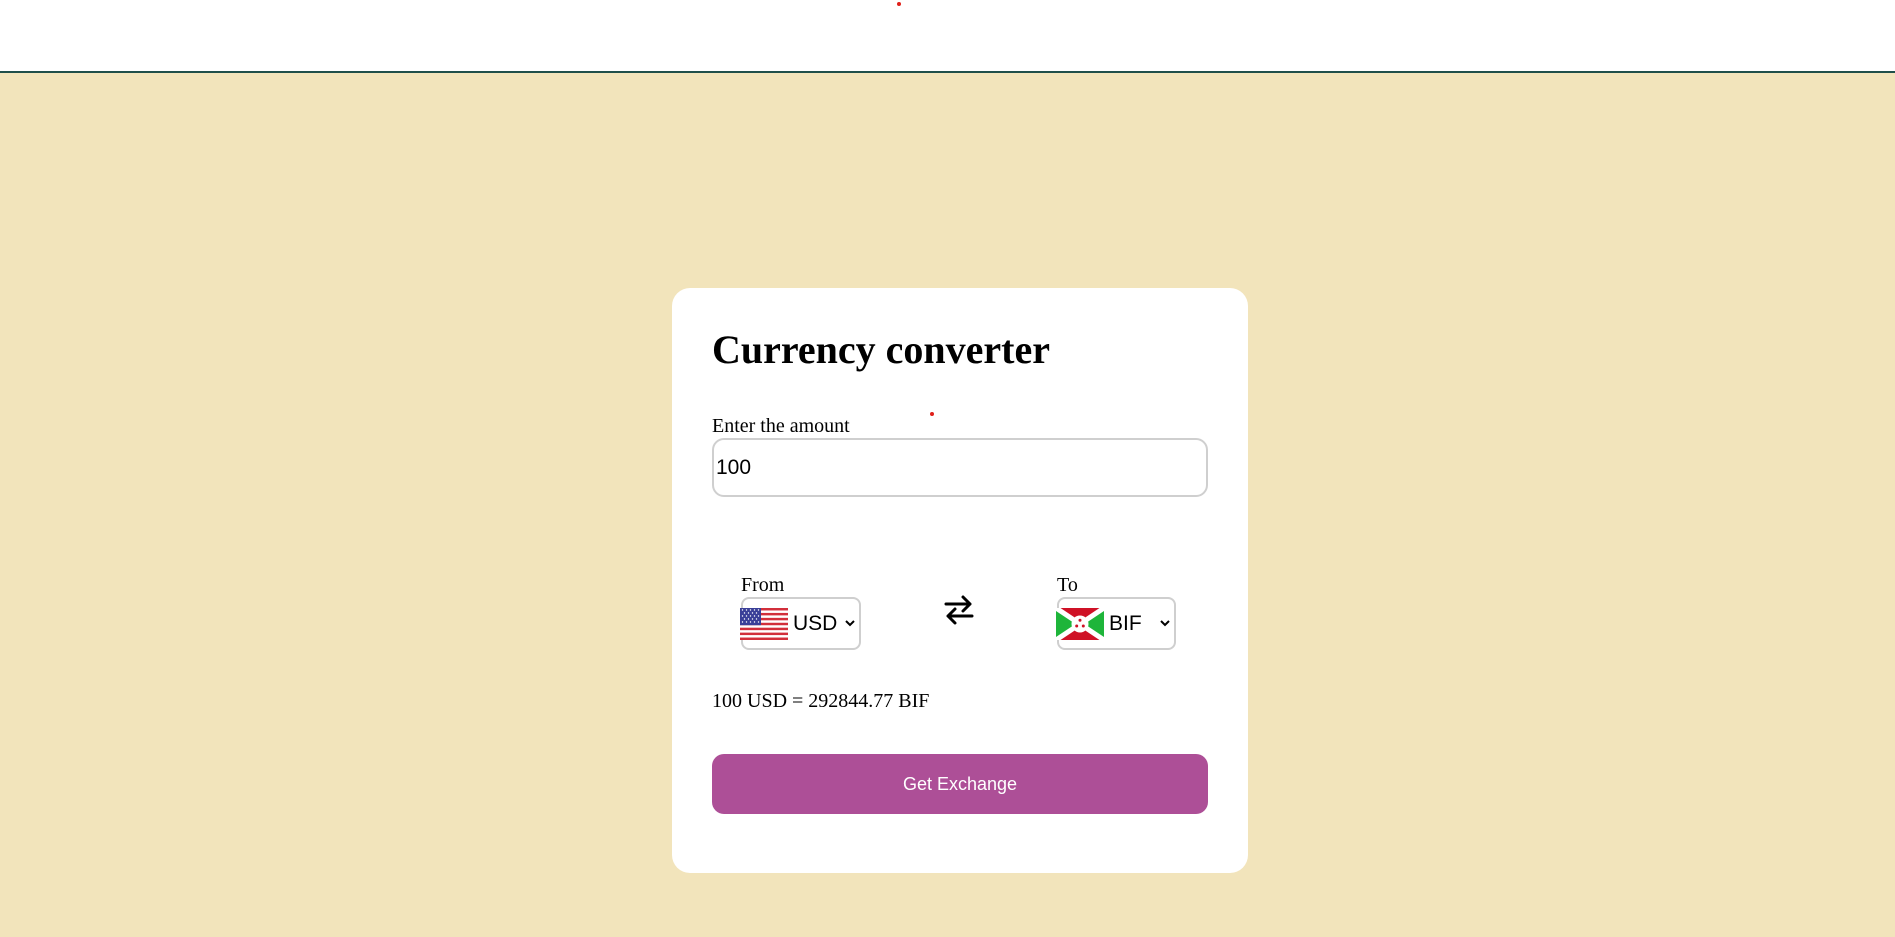 The height and width of the screenshot is (937, 1895). Describe the element at coordinates (881, 349) in the screenshot. I see `page-title: Currency converter` at that location.